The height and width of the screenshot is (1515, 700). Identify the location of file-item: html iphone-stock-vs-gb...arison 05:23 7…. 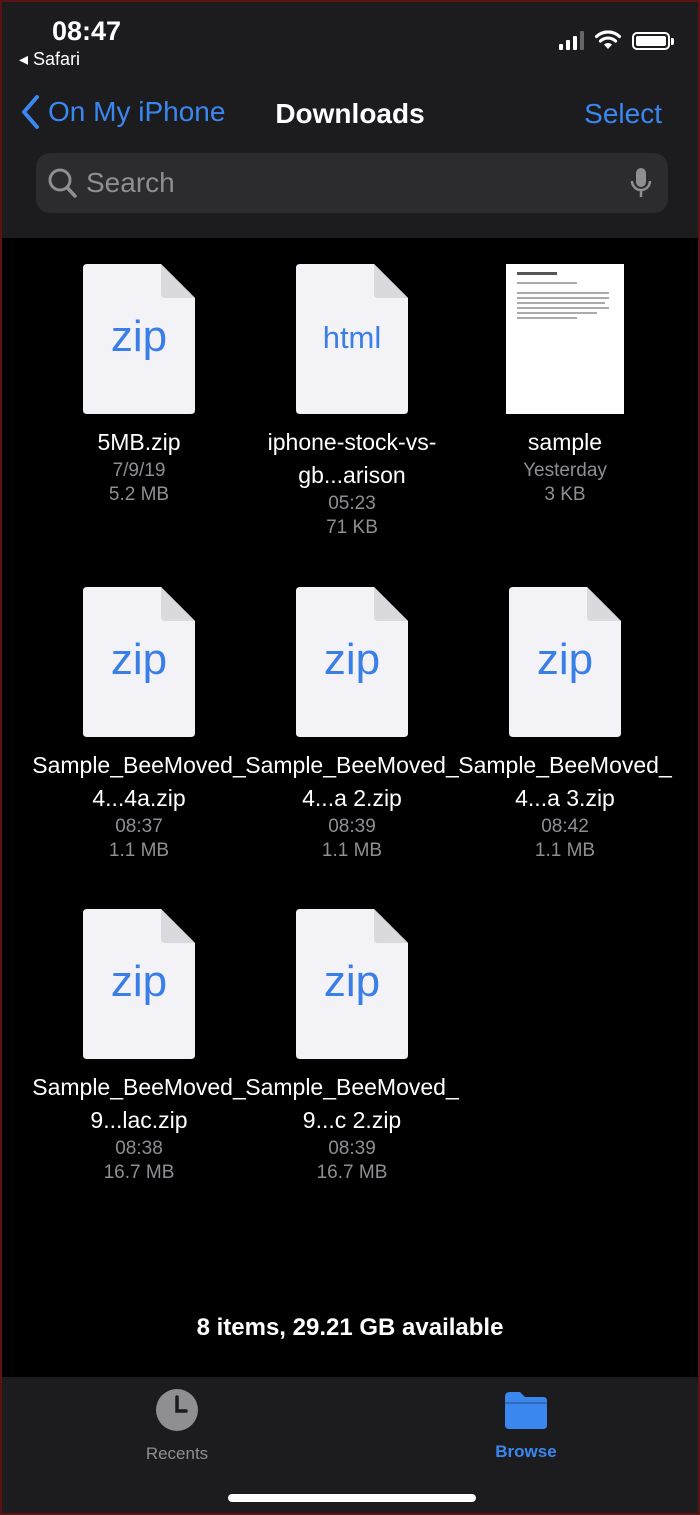
(352, 402).